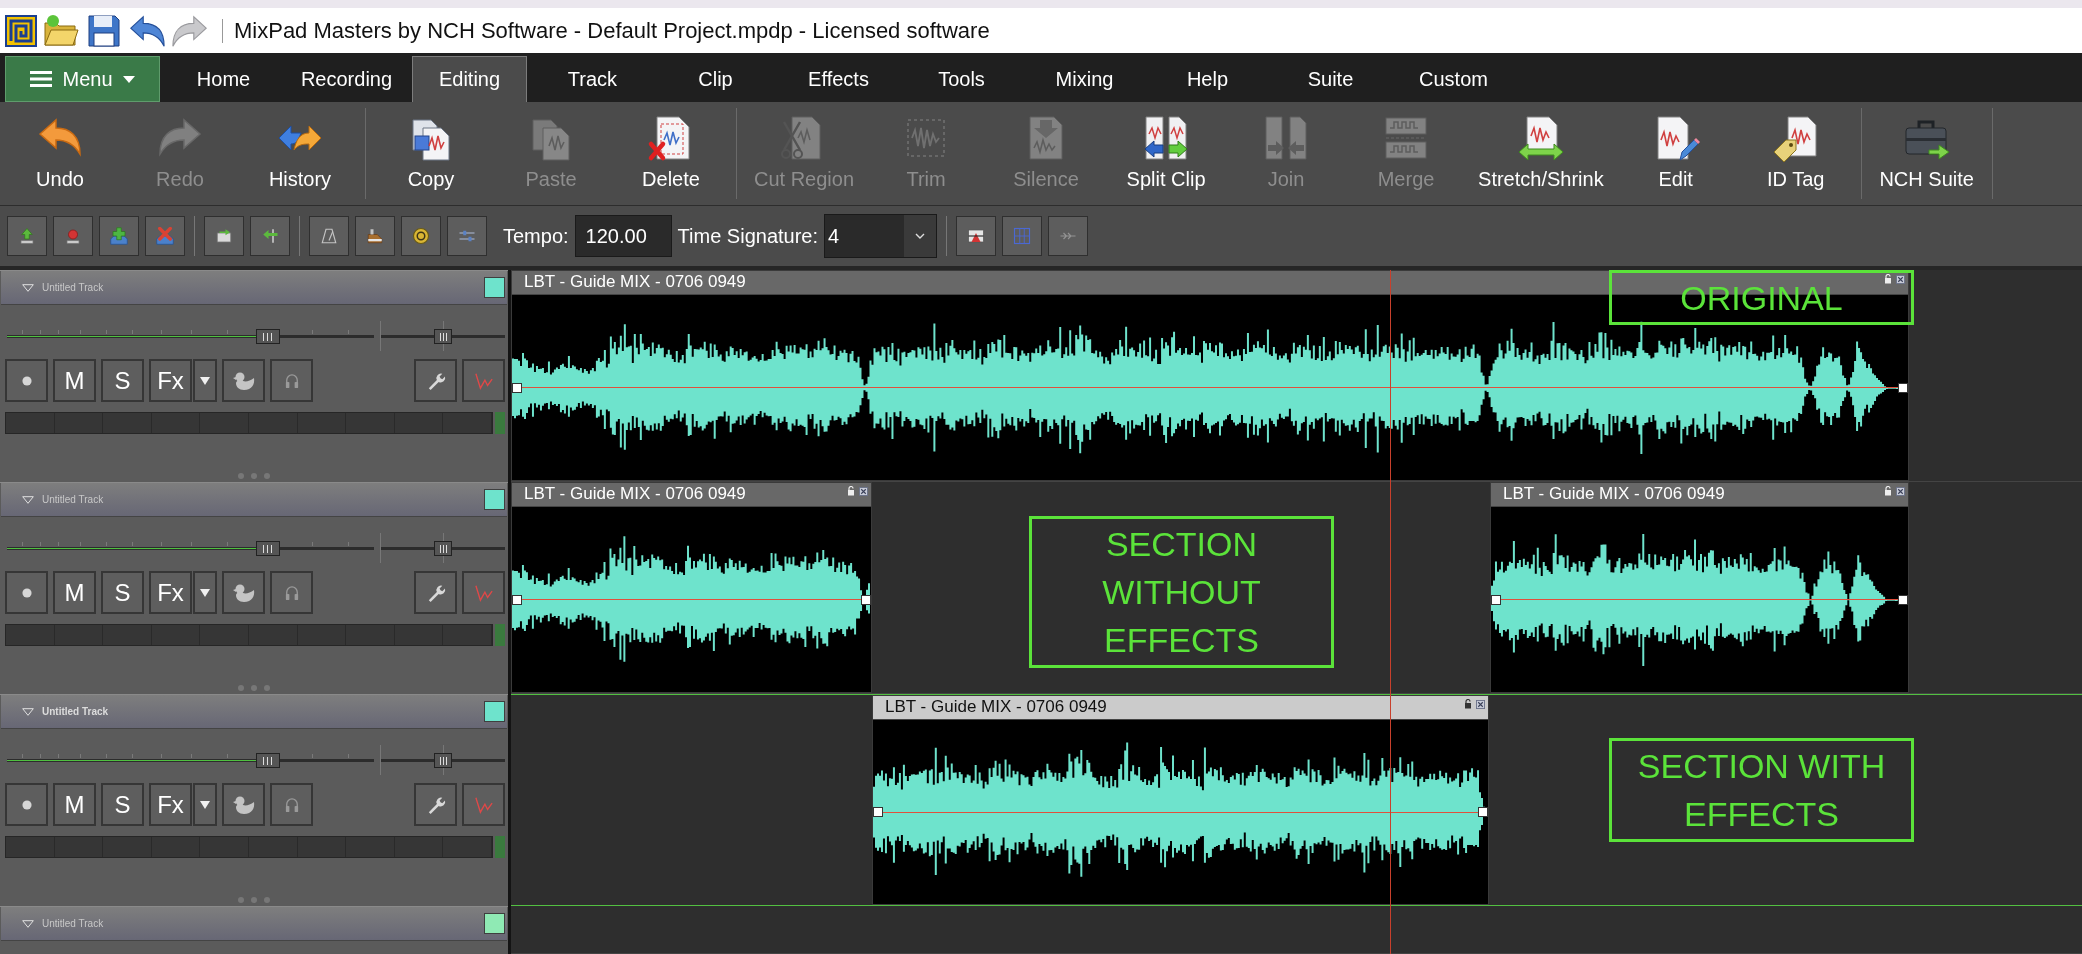 The image size is (2082, 954). What do you see at coordinates (82, 79) in the screenshot?
I see `menu-button: Menu` at bounding box center [82, 79].